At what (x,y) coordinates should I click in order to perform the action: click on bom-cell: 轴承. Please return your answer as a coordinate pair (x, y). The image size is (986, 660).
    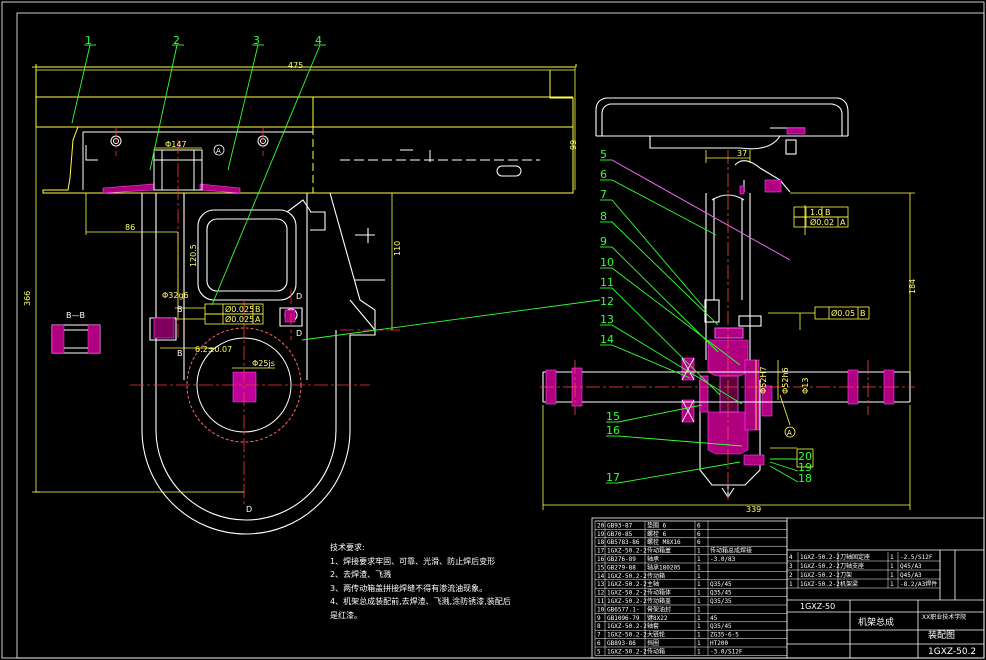
    Looking at the image, I should click on (653, 559).